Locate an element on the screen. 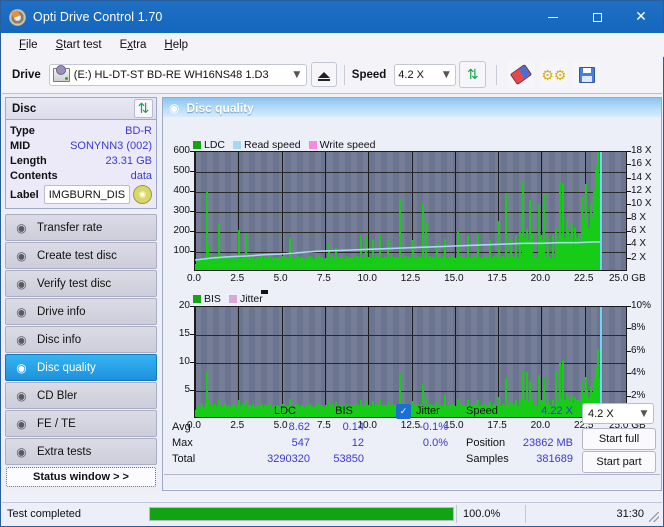  stats-row-avg-label: Avg is located at coordinates (181, 427).